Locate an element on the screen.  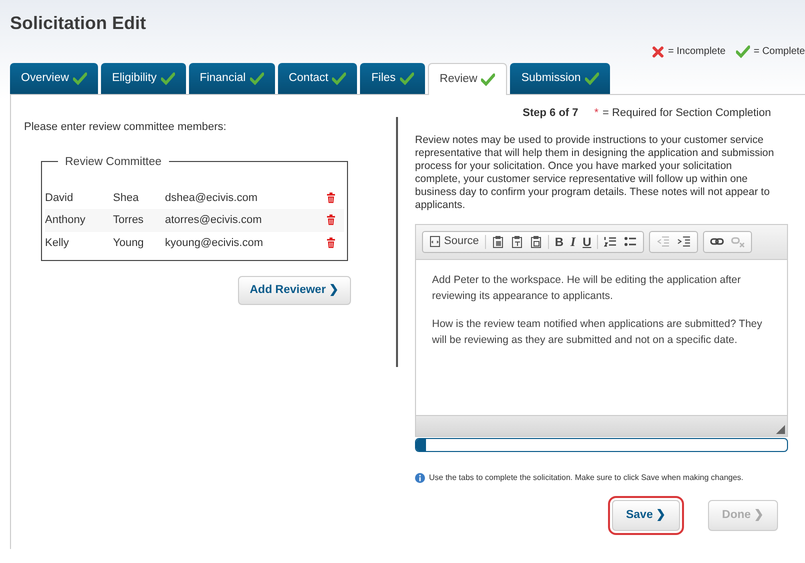
page-title: Solicitation Edit is located at coordinates (78, 23).